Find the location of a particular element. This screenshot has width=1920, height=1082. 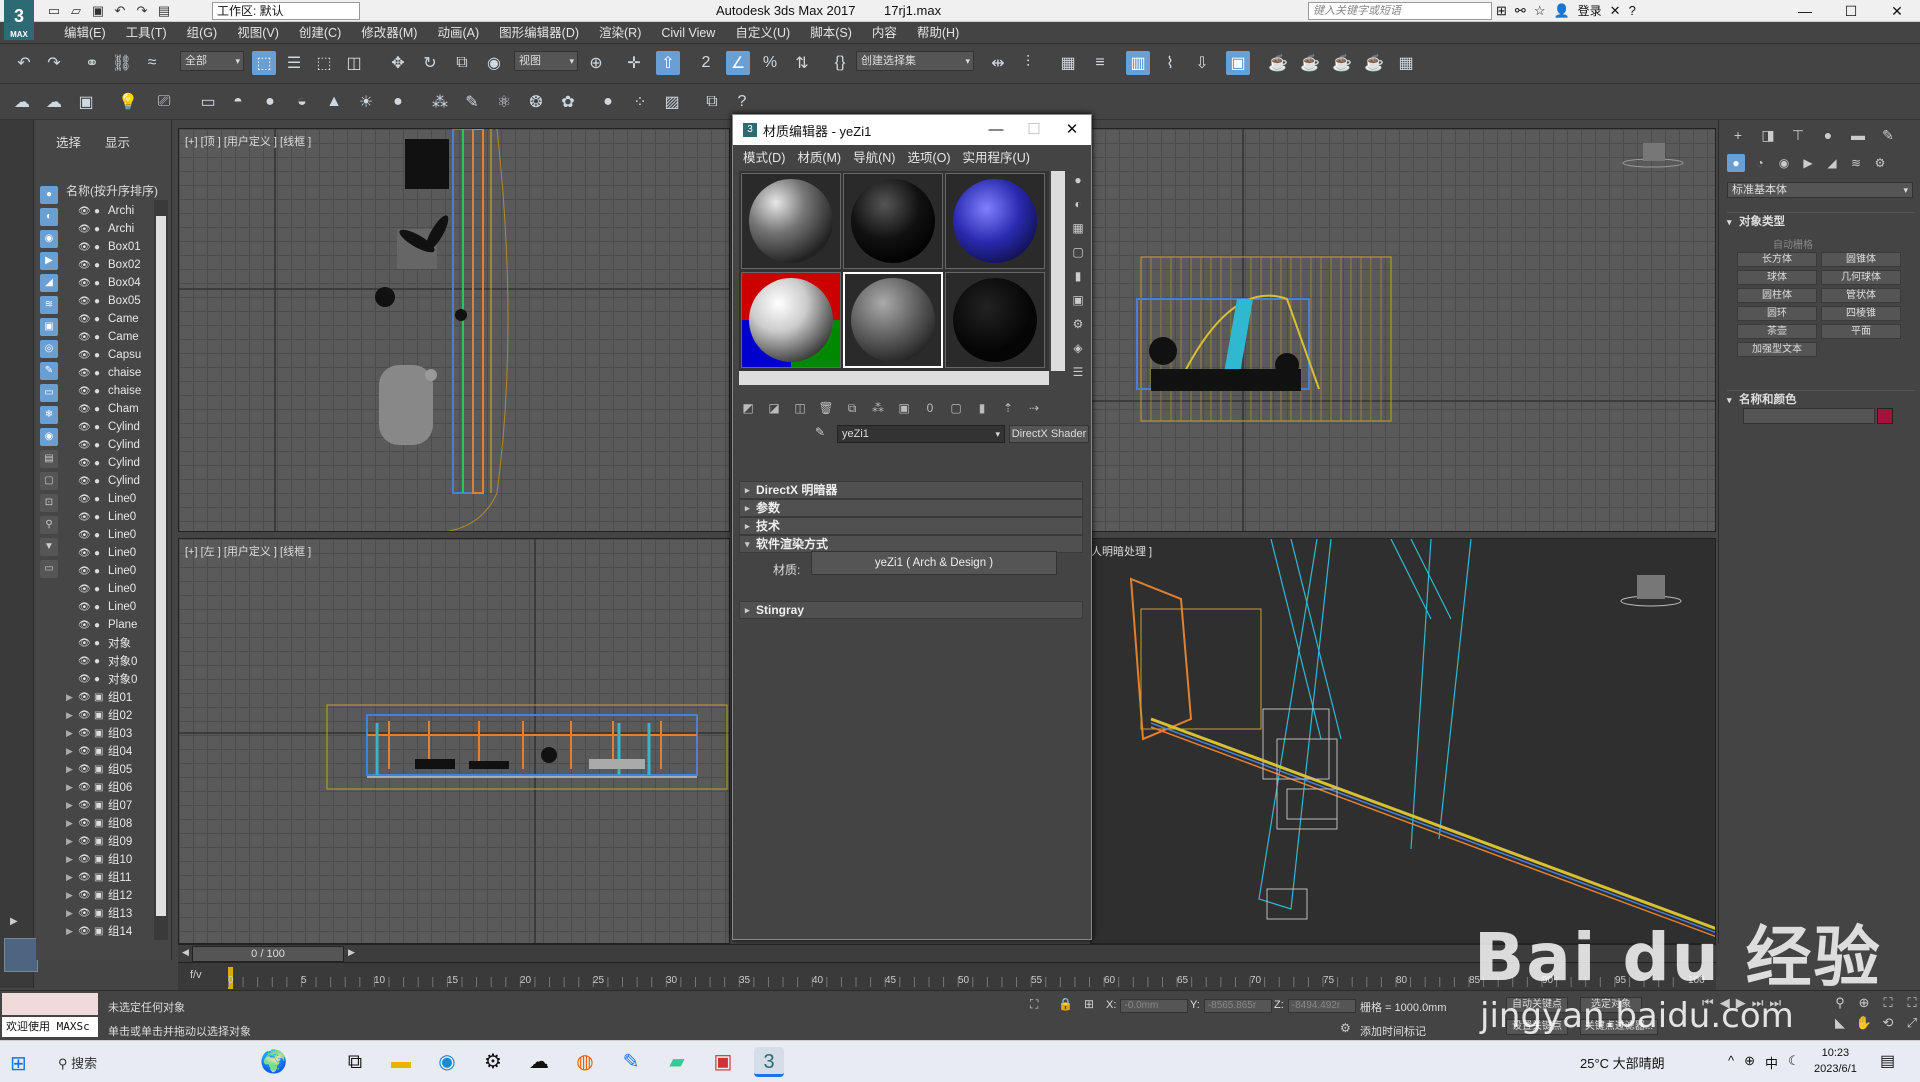

vray-clipper-icon: ✿ is located at coordinates (568, 102).